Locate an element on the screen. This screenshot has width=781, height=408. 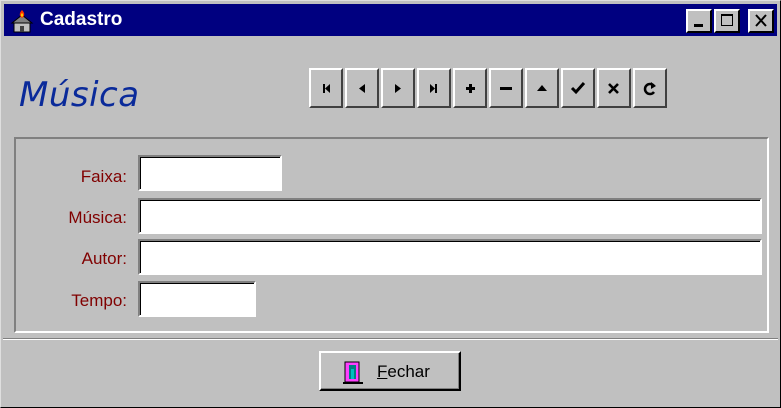
checkmark-icon is located at coordinates (578, 88).